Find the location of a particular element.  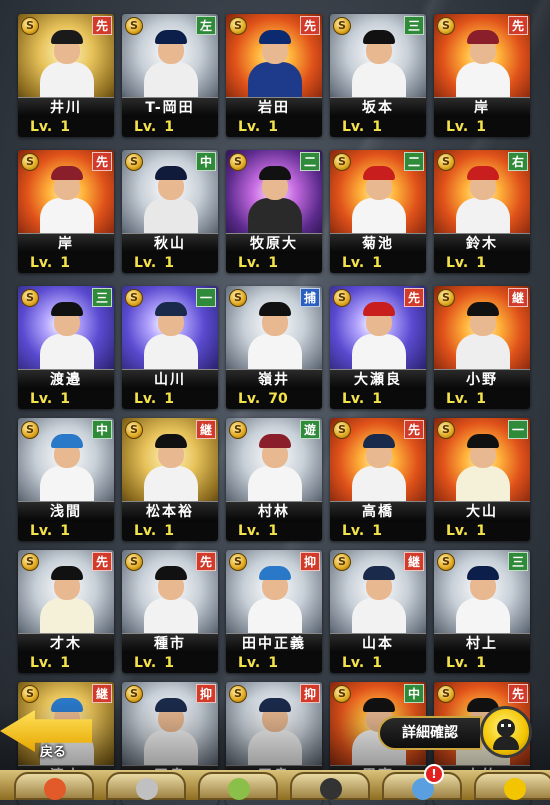

player-card: S 先岩田 Lv. 1 is located at coordinates (274, 75).